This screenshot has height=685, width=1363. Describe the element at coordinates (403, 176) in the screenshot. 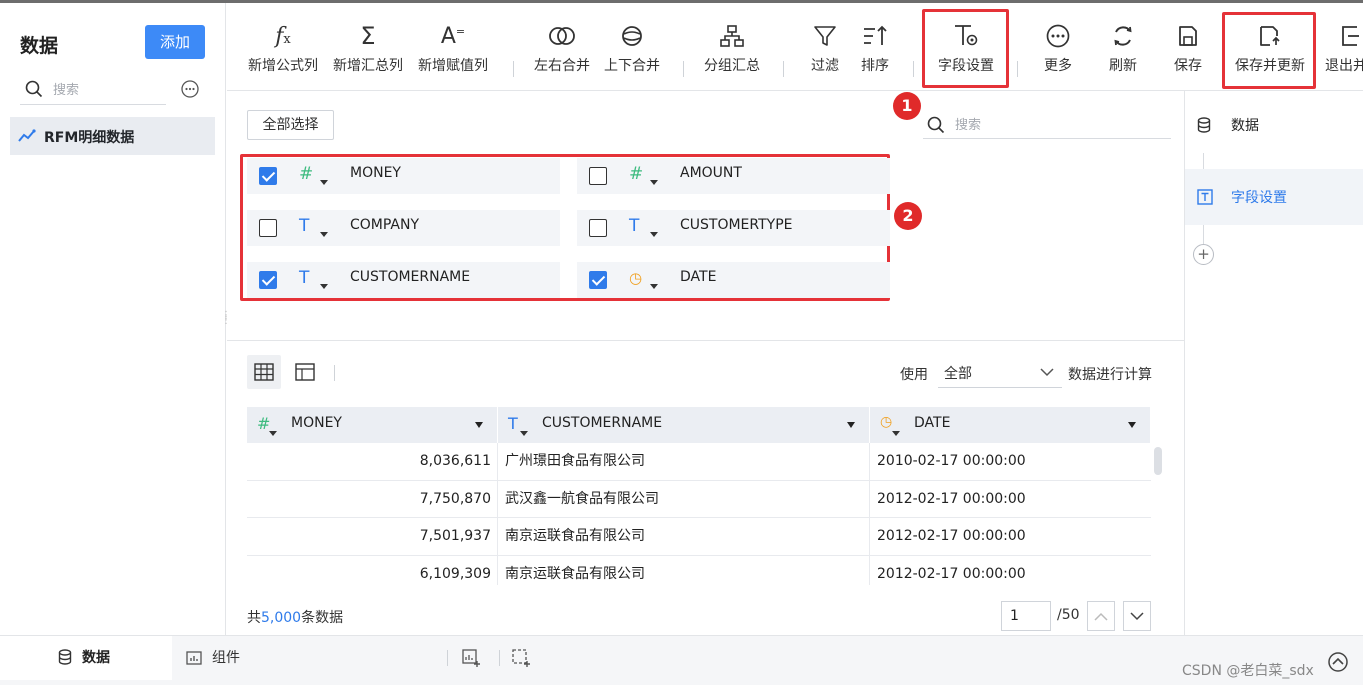

I see `field-item: # MONEY` at that location.